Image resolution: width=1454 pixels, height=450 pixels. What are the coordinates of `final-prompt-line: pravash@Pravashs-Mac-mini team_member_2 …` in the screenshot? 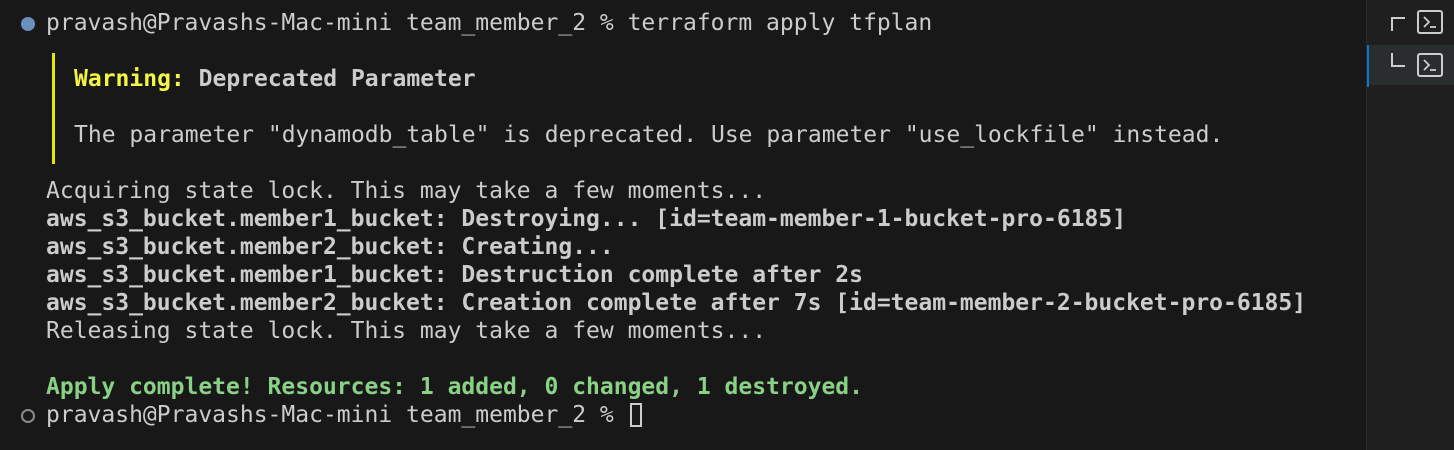 It's located at (344, 415).